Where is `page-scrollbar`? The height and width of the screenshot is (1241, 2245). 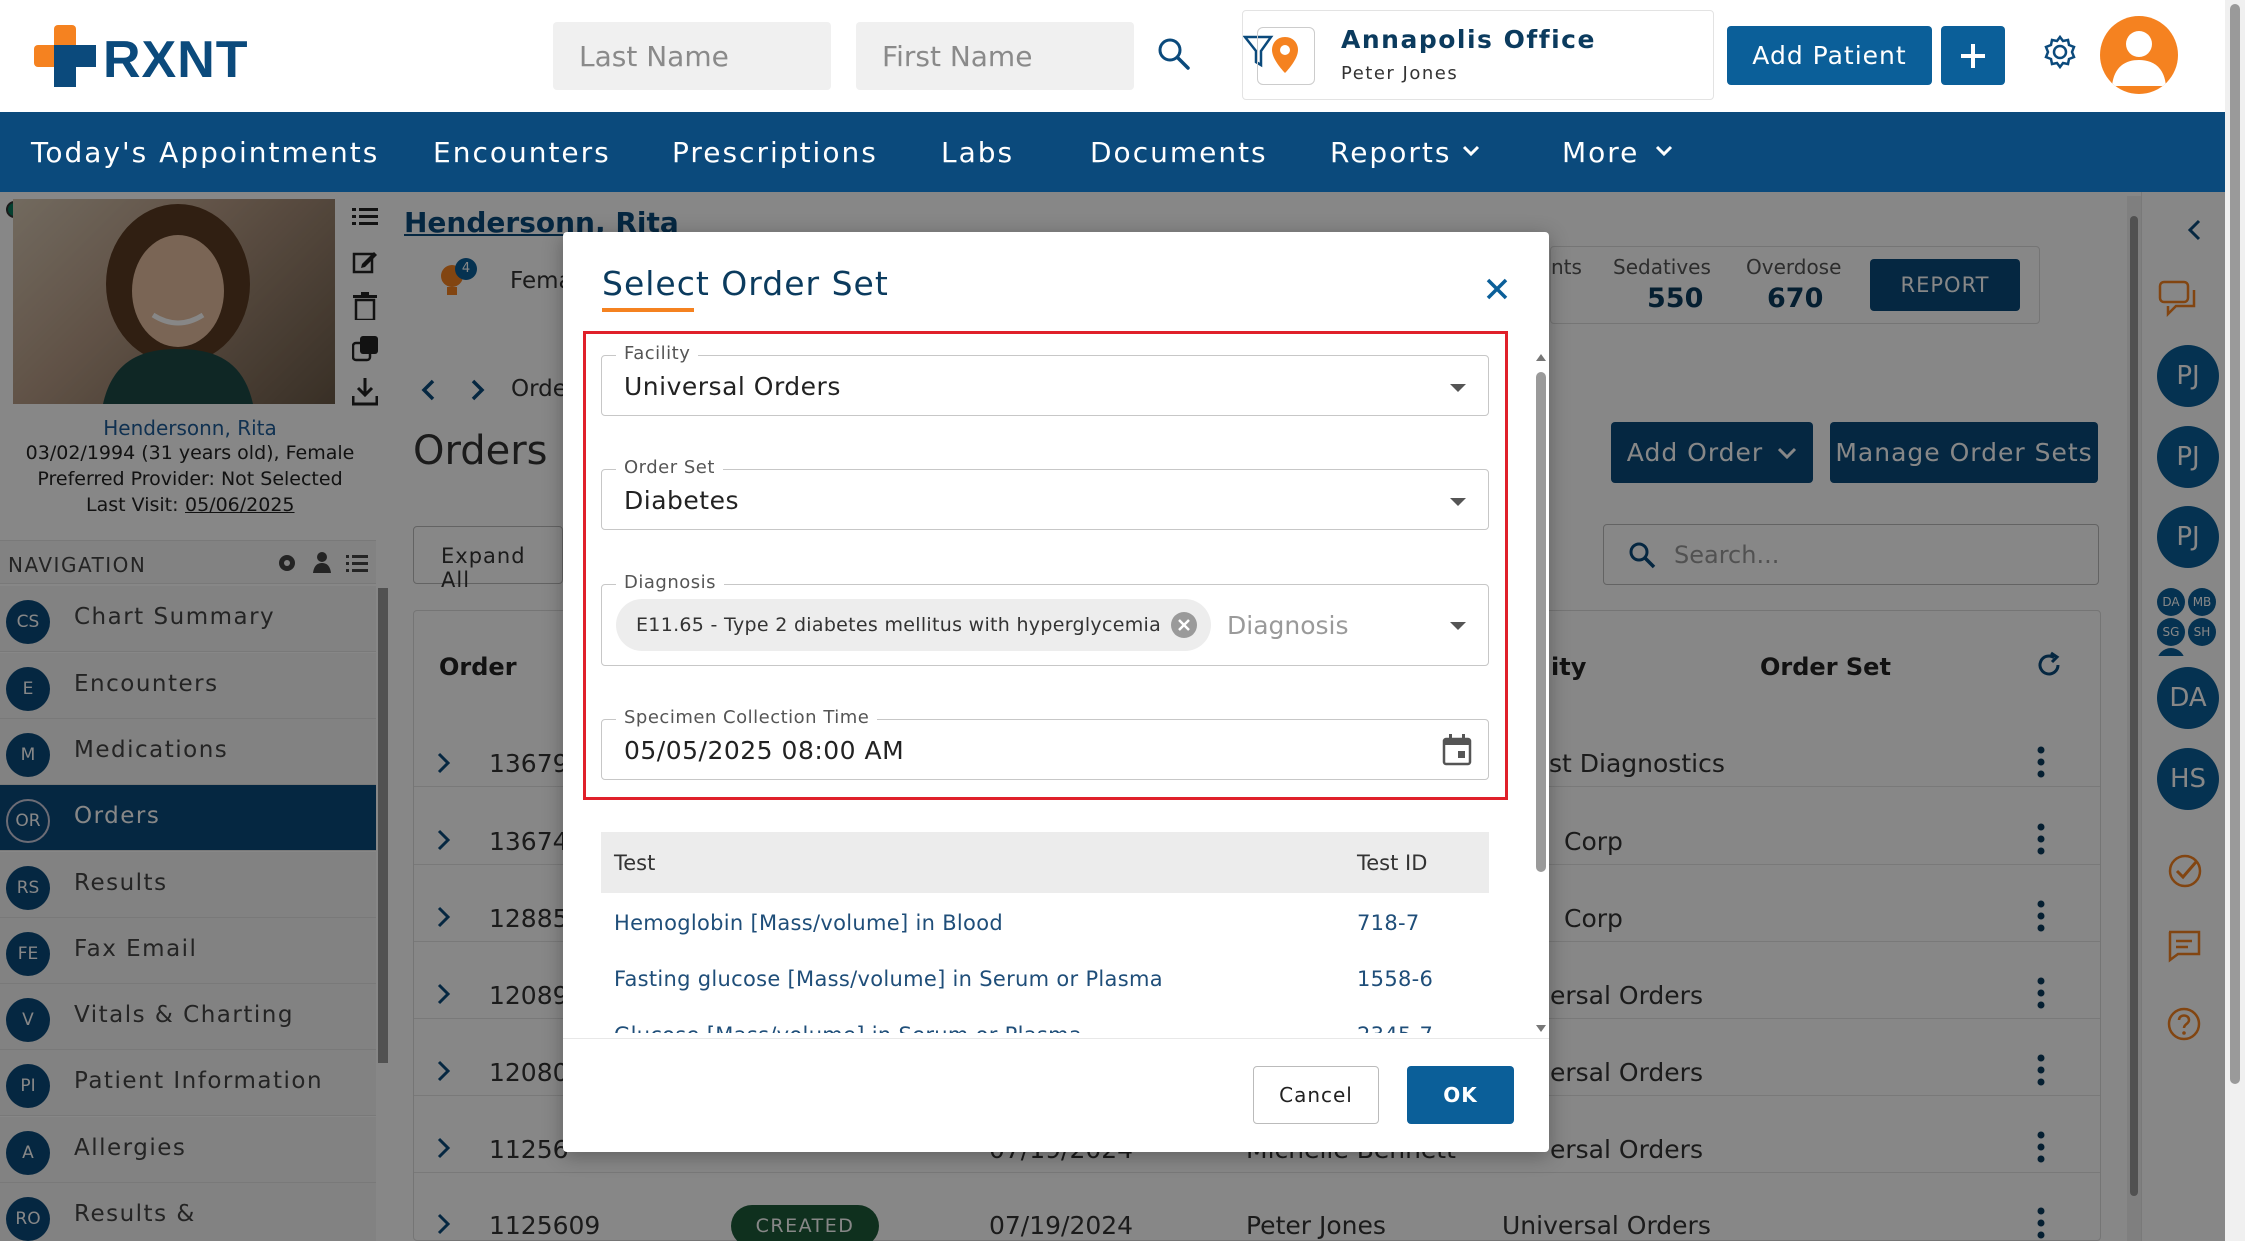 page-scrollbar is located at coordinates (2235, 620).